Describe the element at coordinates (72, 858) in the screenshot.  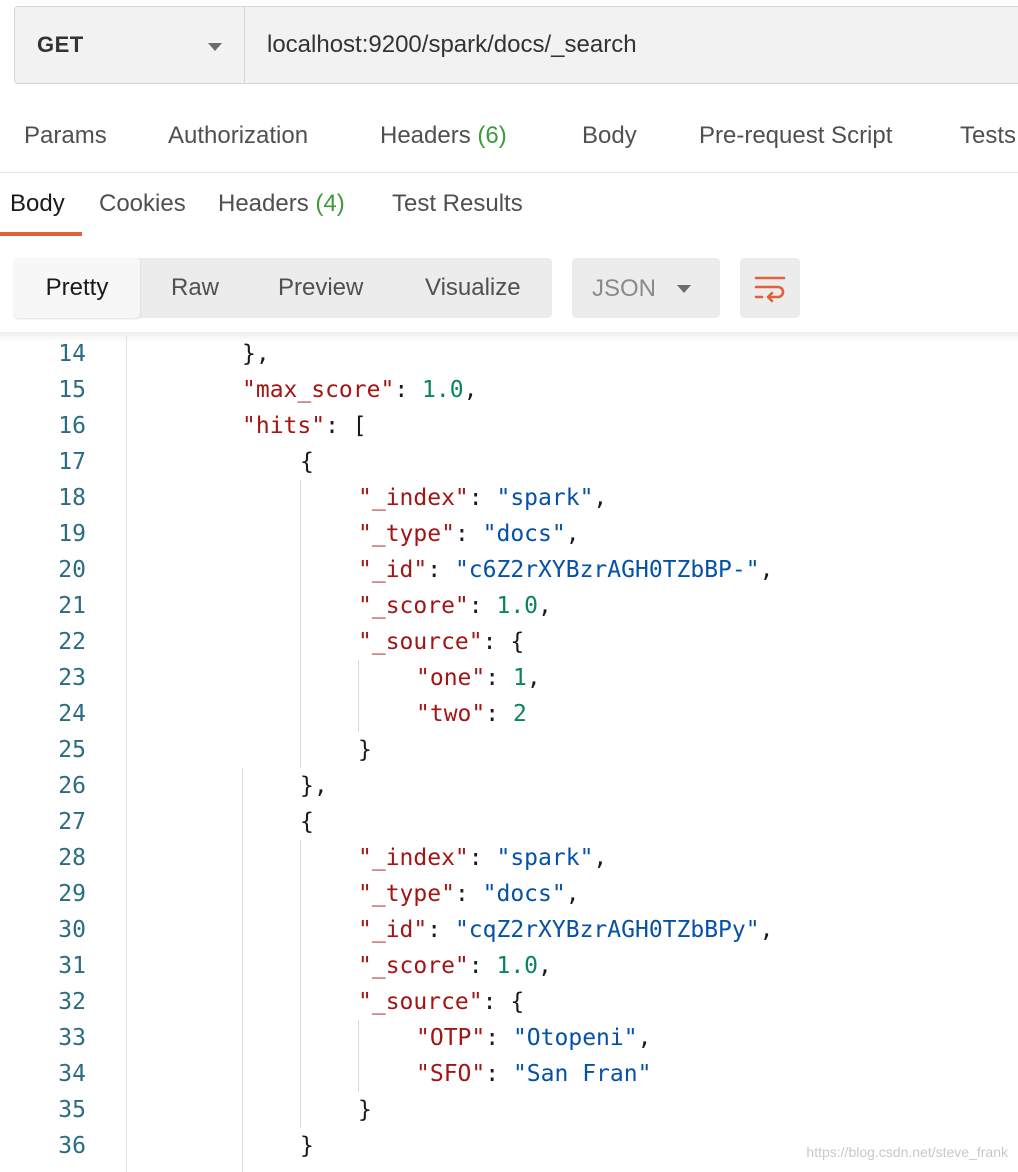
I see `line-number: 28` at that location.